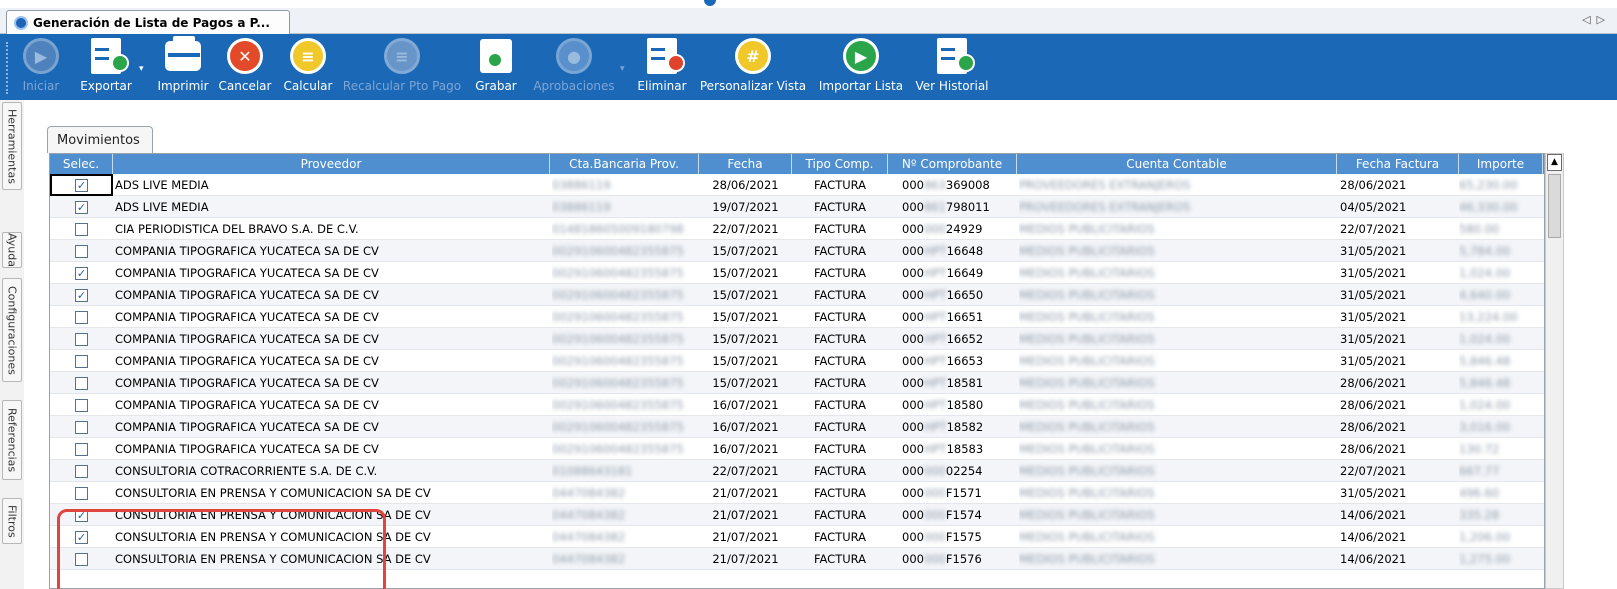 The image size is (1617, 589). I want to click on start-button: ▶ Iniciar, so click(41, 67).